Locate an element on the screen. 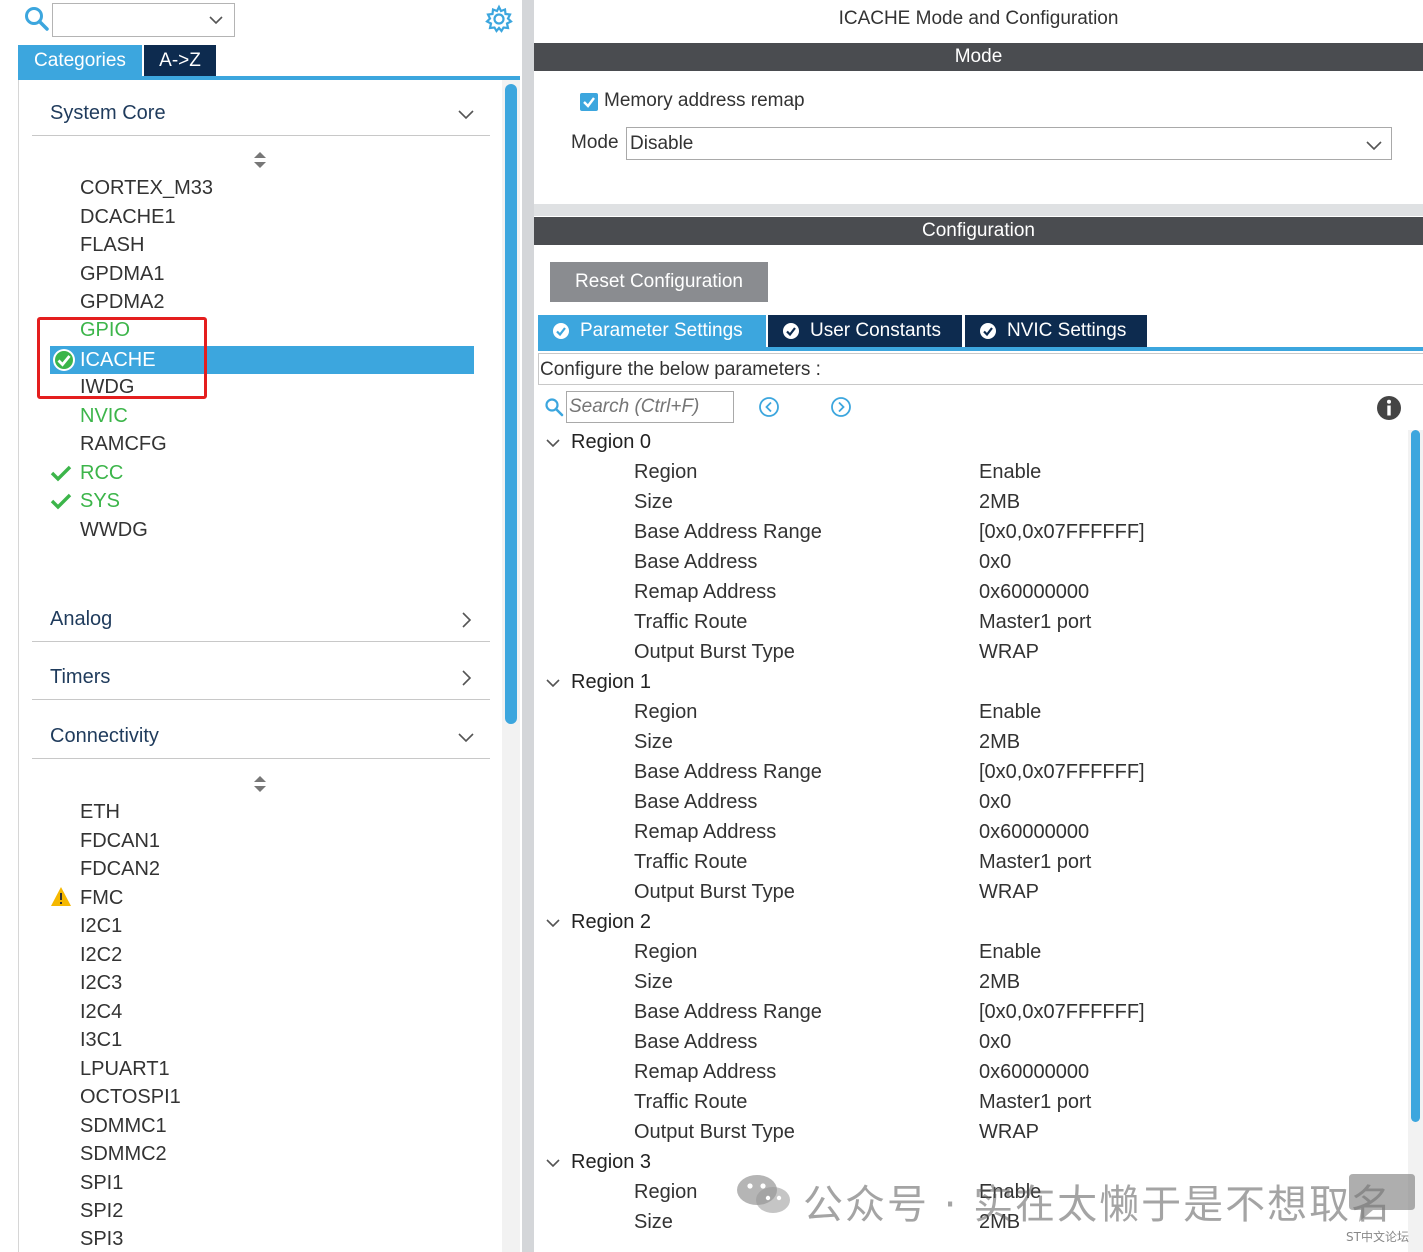 The width and height of the screenshot is (1423, 1252). region-row: Region 3 is located at coordinates (969, 1163).